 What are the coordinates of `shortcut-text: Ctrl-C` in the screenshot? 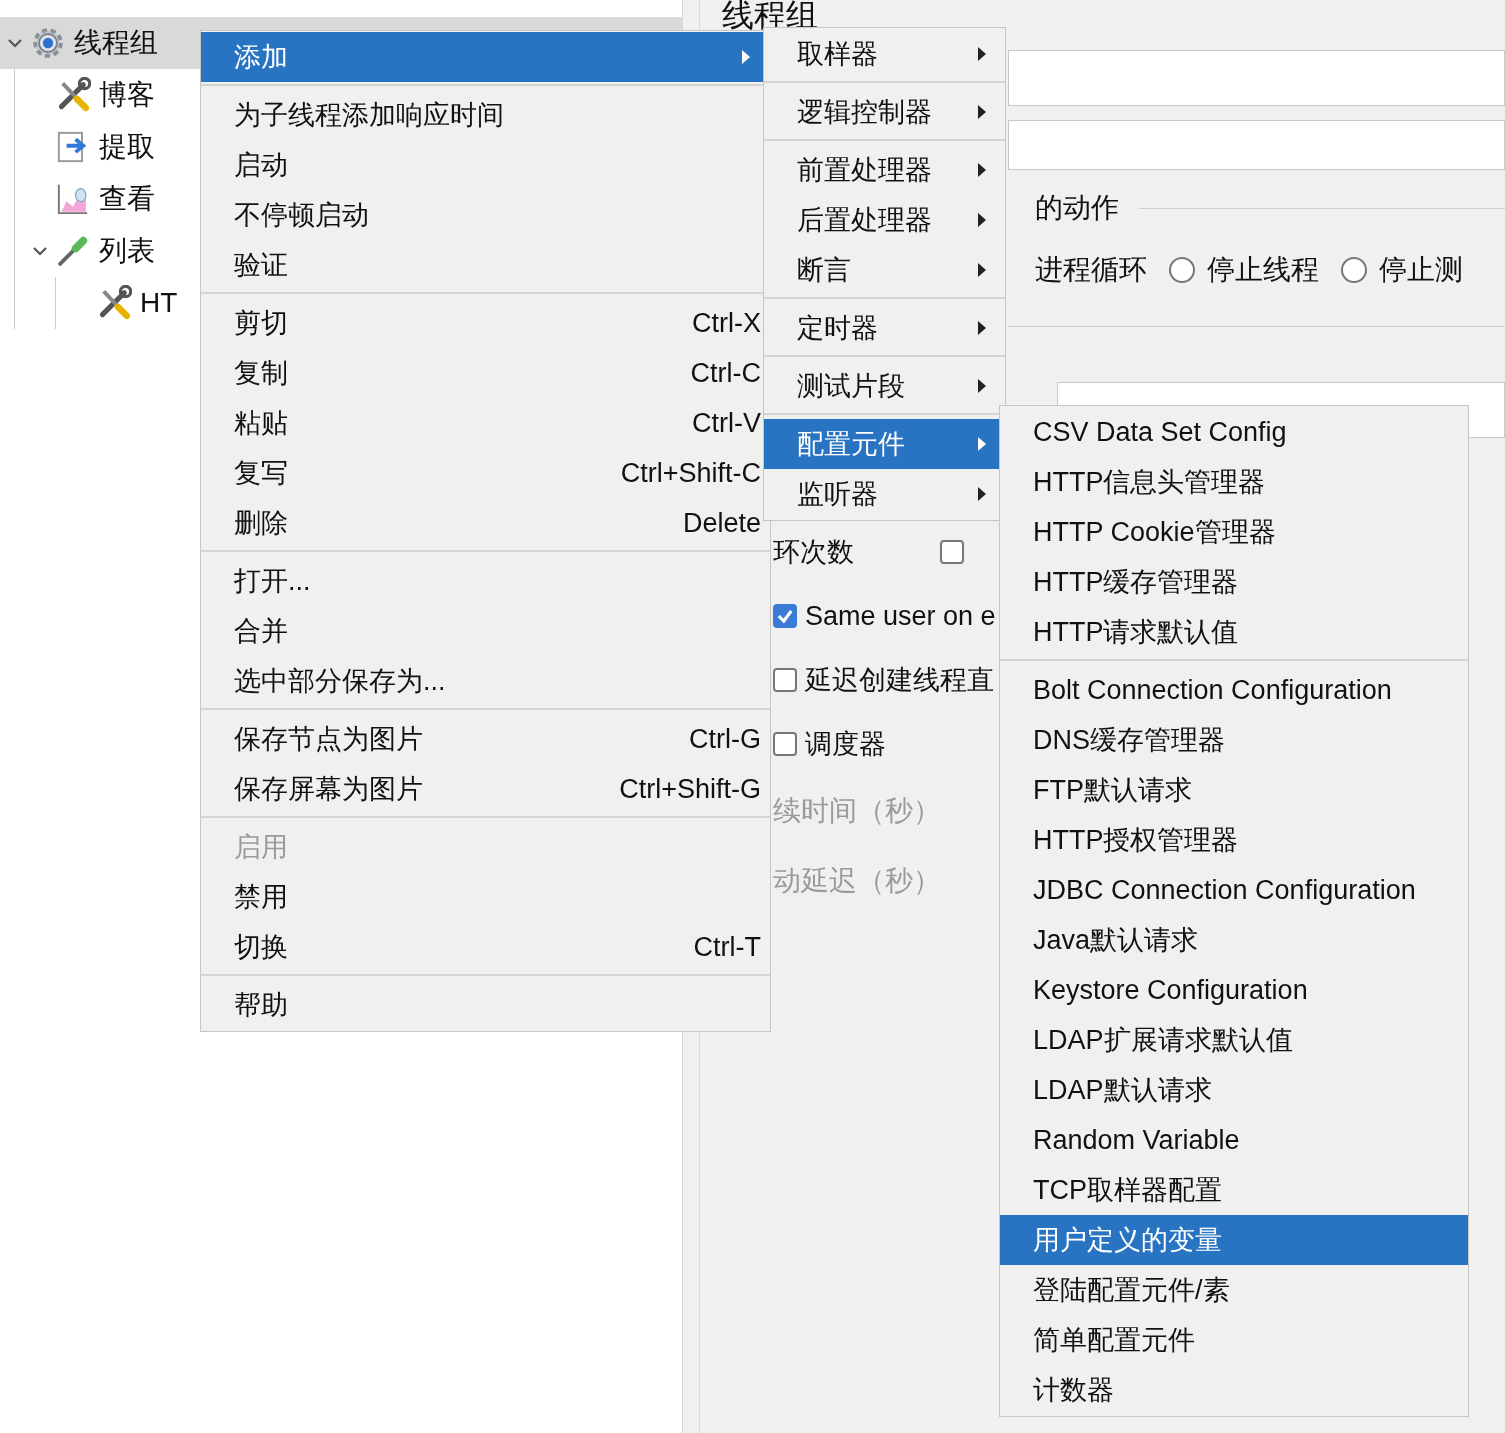 It's located at (725, 373).